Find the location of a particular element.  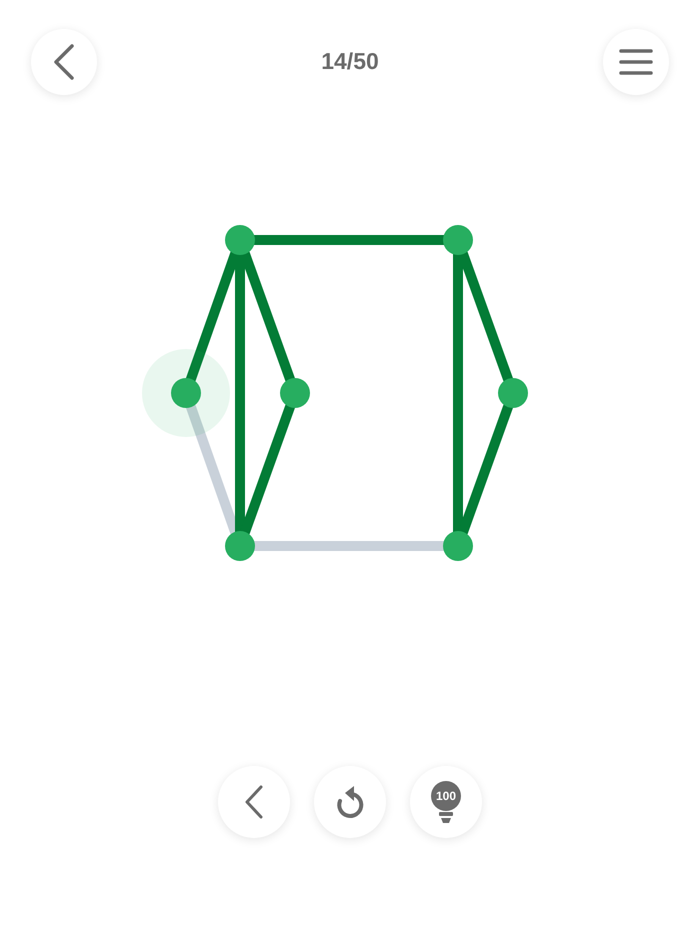

hint-button: 100 is located at coordinates (446, 802).